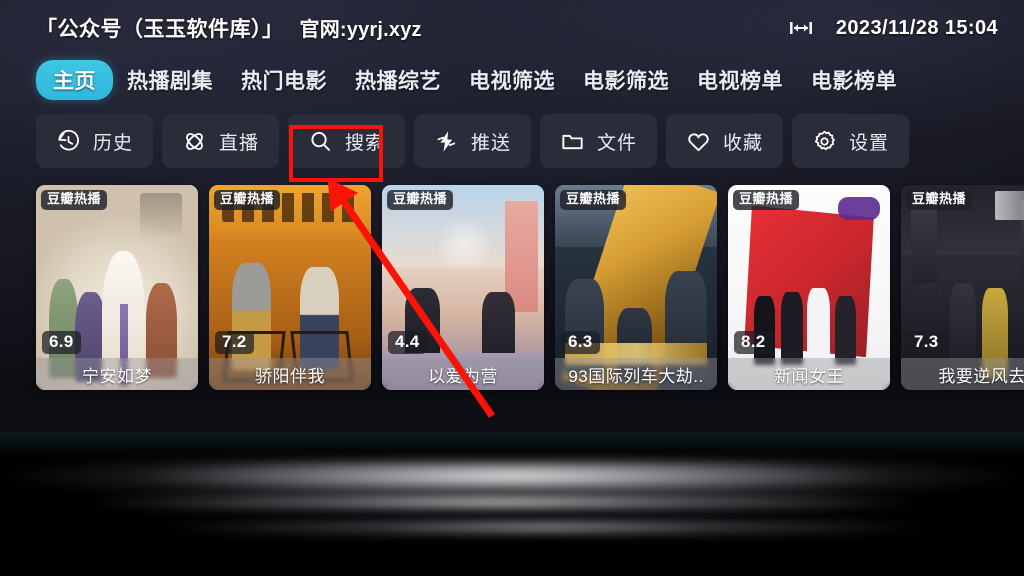 This screenshot has width=1024, height=576. Describe the element at coordinates (170, 80) in the screenshot. I see `tab-hot-series: 热播剧集` at that location.